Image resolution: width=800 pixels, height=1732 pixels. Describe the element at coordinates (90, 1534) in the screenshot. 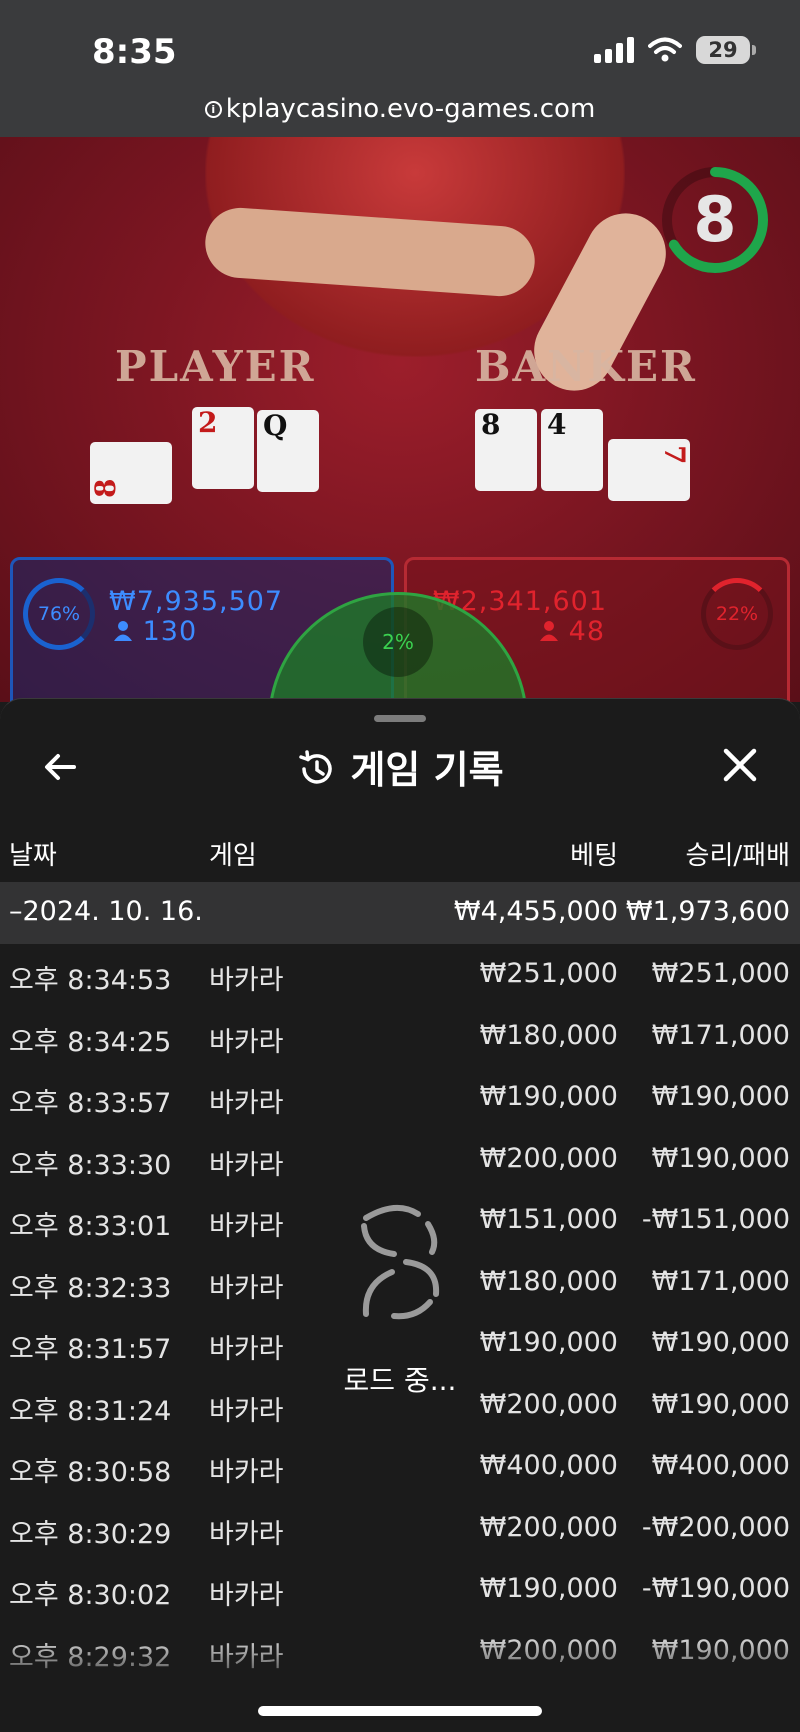

I see `row-time: 오후 8:30:29` at that location.